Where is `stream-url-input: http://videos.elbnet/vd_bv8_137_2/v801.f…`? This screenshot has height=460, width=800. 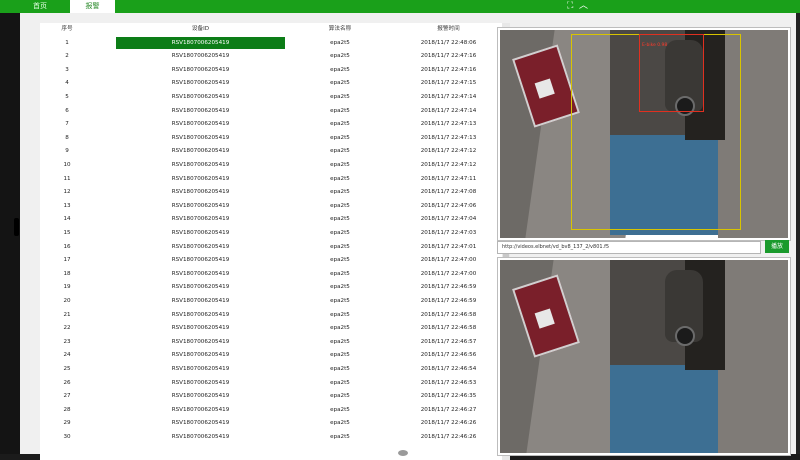 stream-url-input: http://videos.elbnet/vd_bv8_137_2/v801.f… is located at coordinates (629, 247).